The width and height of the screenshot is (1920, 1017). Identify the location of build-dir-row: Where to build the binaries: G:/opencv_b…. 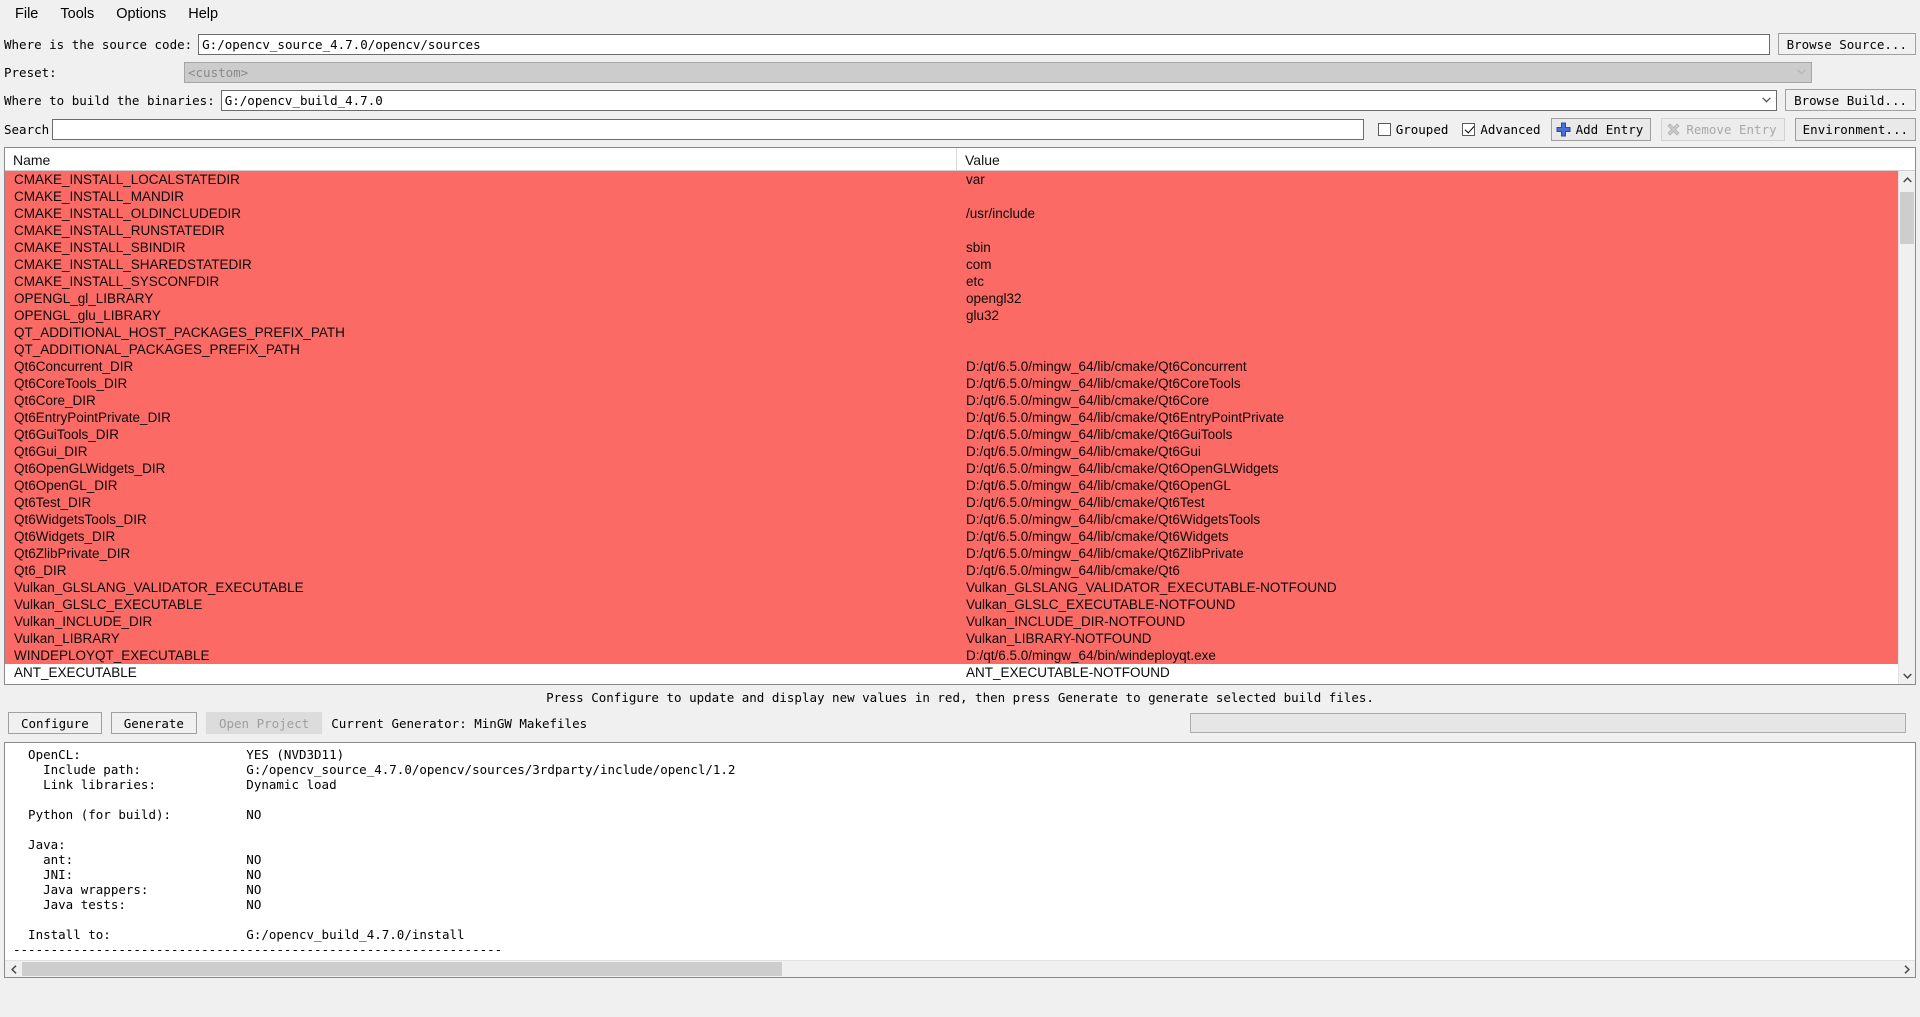
(960, 100).